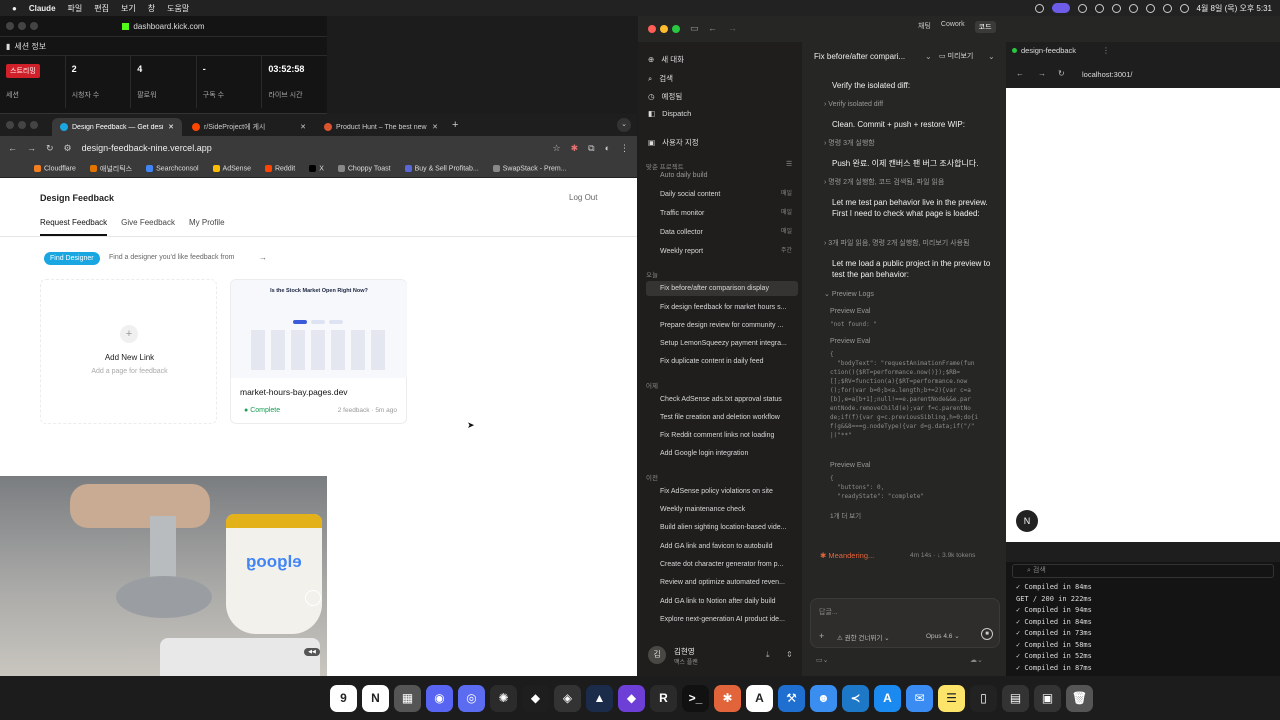 The image size is (1280, 720). I want to click on dock-trash-icon: 🗑, so click(1079, 698).